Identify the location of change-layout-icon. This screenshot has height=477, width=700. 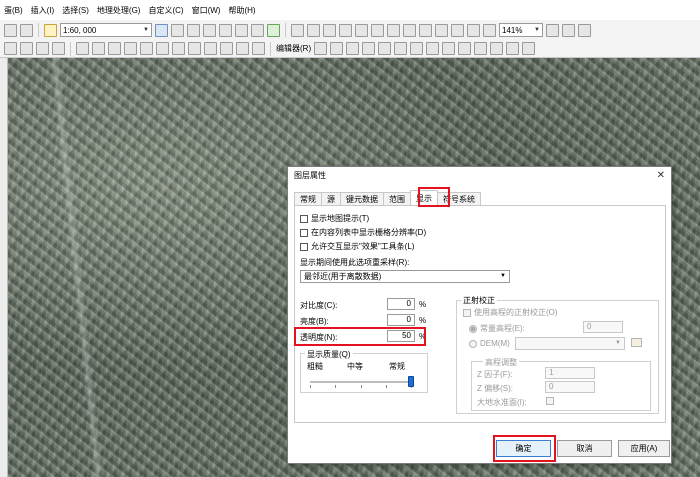
(584, 30).